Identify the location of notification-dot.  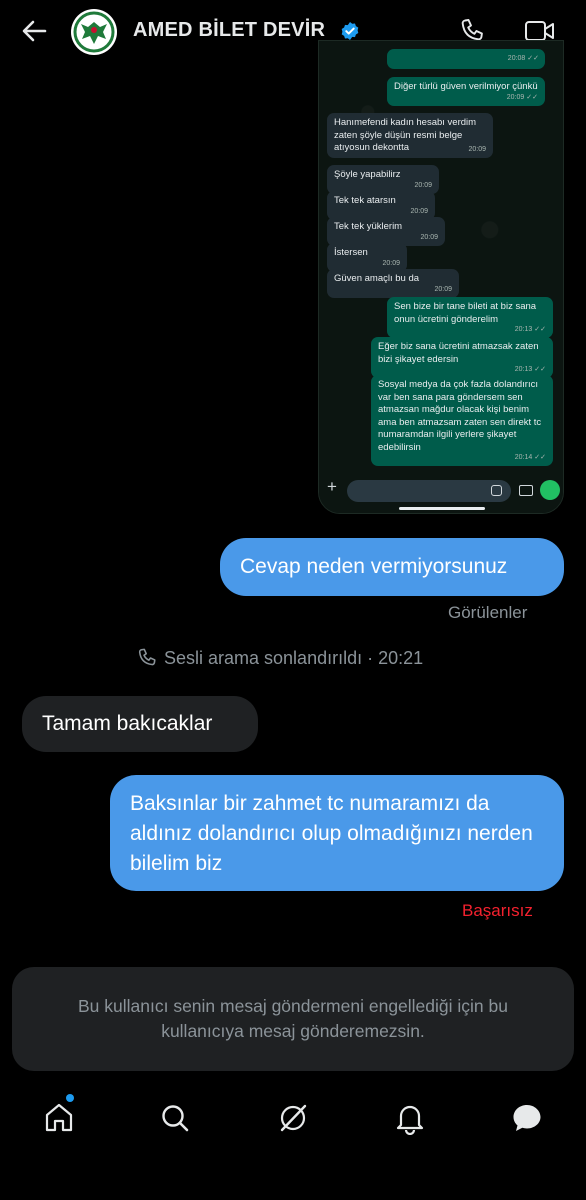
(70, 1098).